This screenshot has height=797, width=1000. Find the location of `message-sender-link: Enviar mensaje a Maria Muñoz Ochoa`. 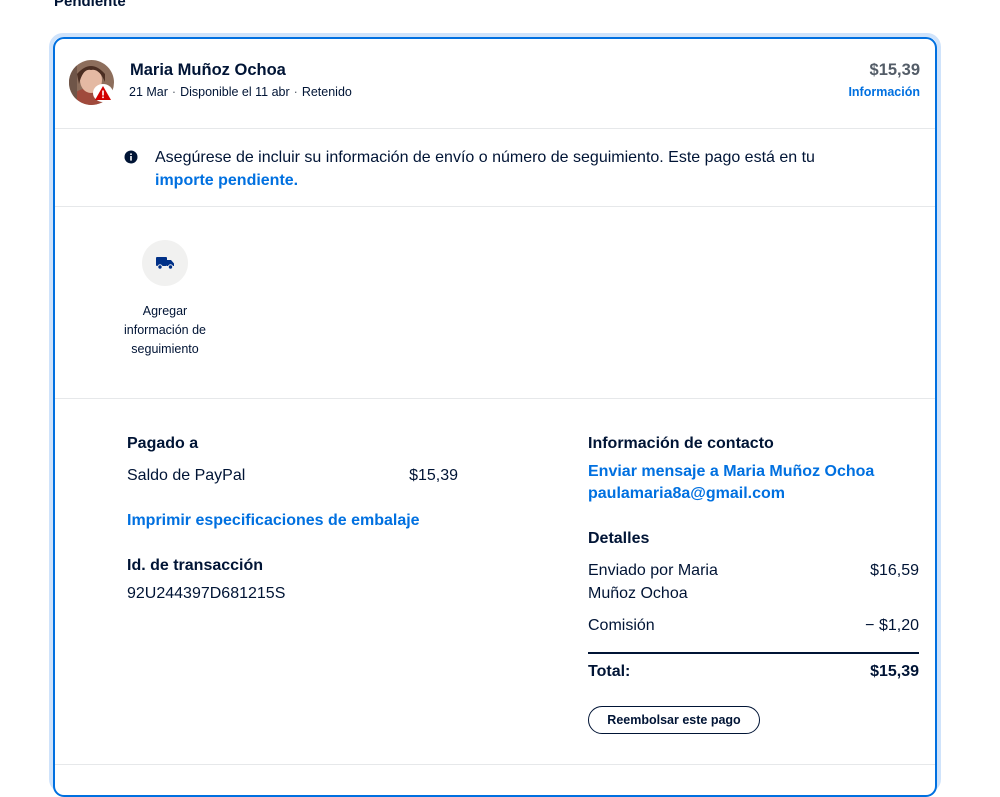

message-sender-link: Enviar mensaje a Maria Muñoz Ochoa is located at coordinates (731, 472).